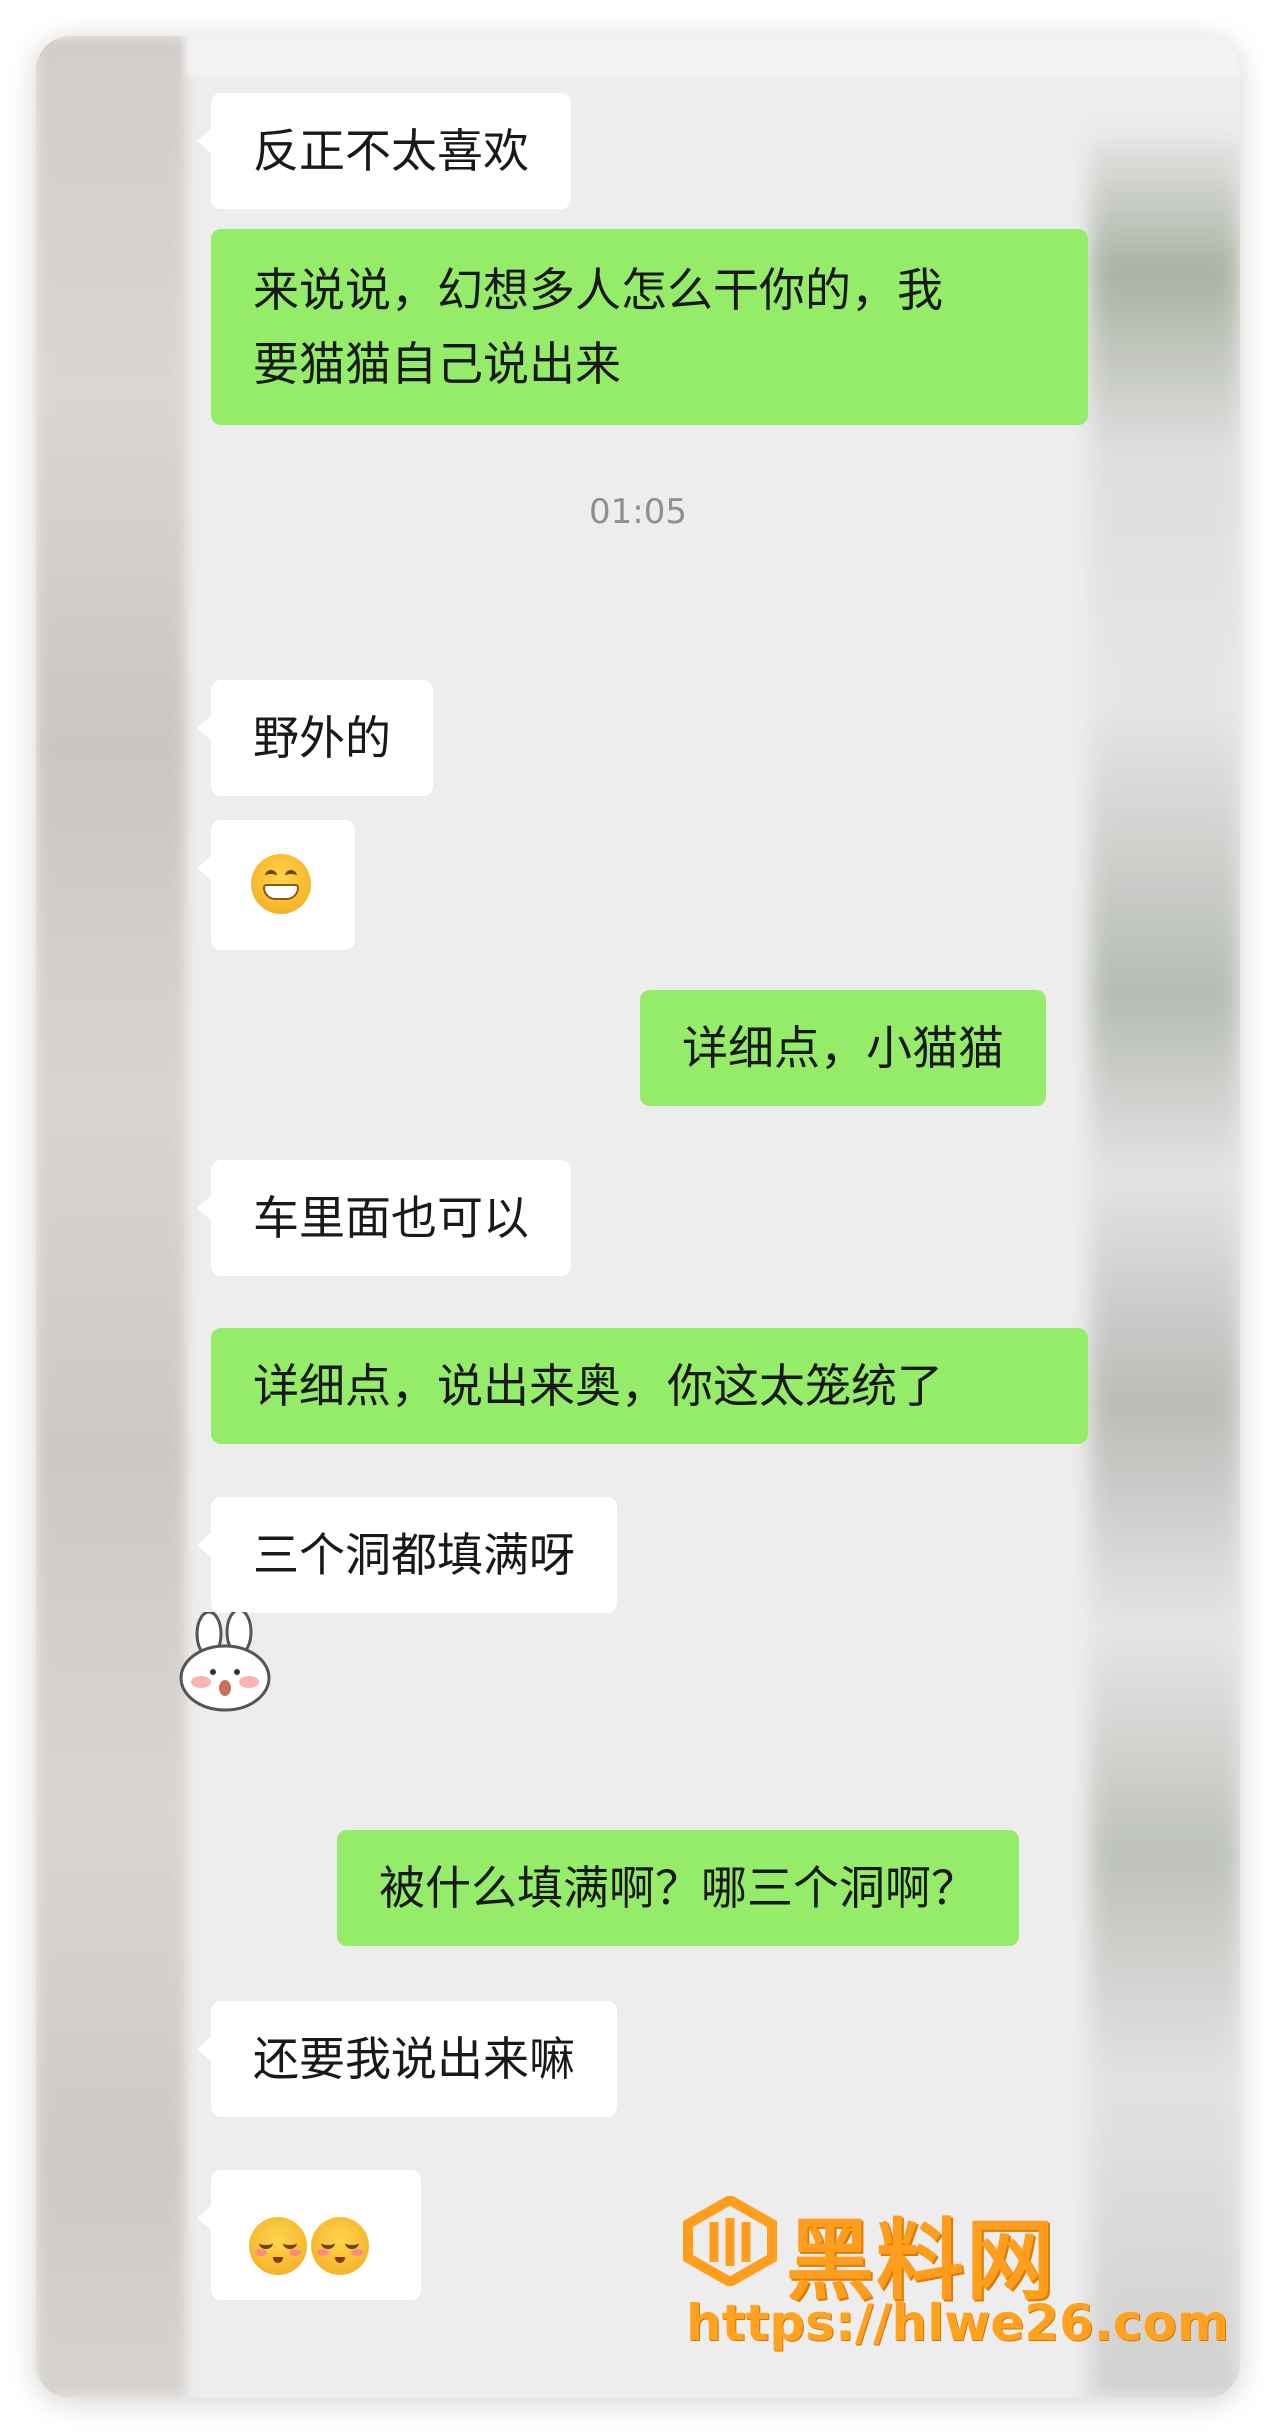 This screenshot has height=2434, width=1276. Describe the element at coordinates (391, 151) in the screenshot. I see `message-text: 反正不太喜欢` at that location.